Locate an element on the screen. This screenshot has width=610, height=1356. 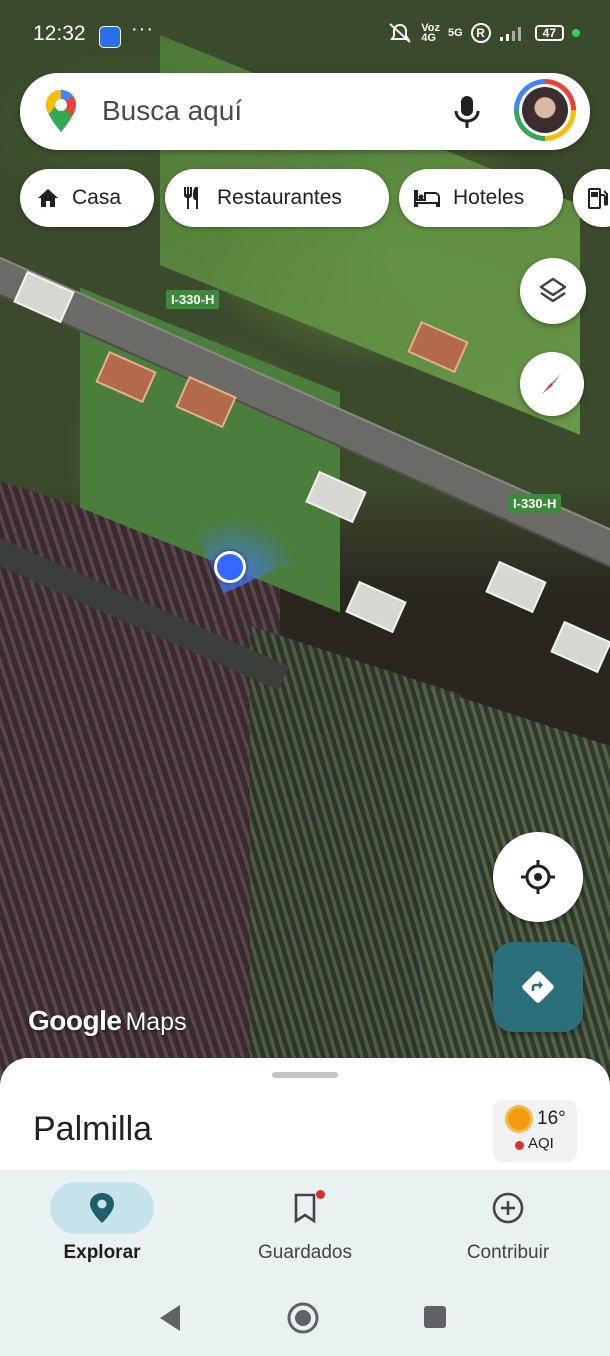
mute-icon is located at coordinates (400, 33).